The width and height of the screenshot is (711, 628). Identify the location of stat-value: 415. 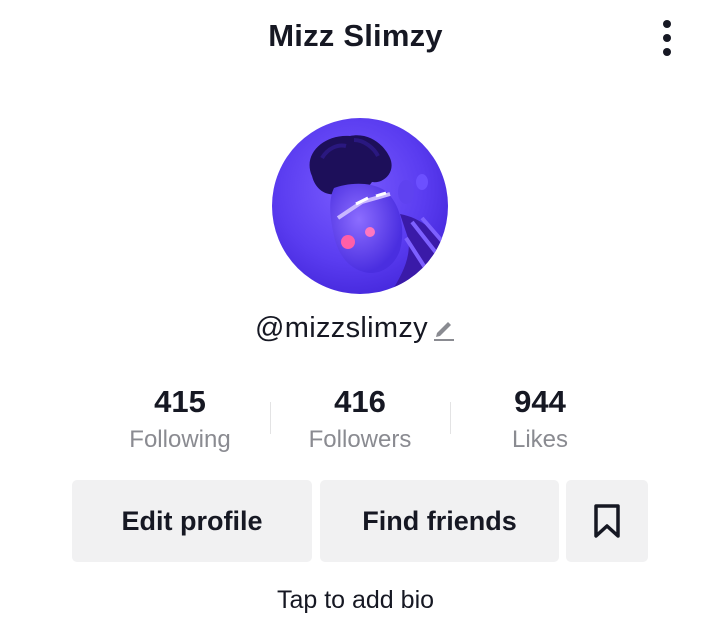
(180, 401).